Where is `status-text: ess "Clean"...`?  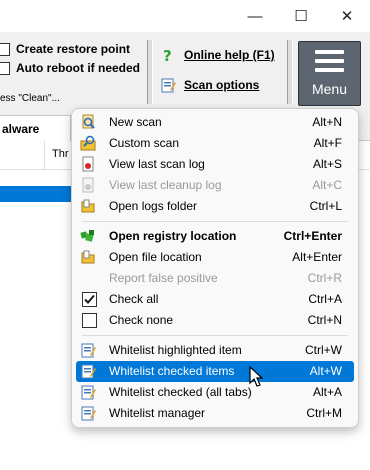
status-text: ess "Clean"... is located at coordinates (30, 98).